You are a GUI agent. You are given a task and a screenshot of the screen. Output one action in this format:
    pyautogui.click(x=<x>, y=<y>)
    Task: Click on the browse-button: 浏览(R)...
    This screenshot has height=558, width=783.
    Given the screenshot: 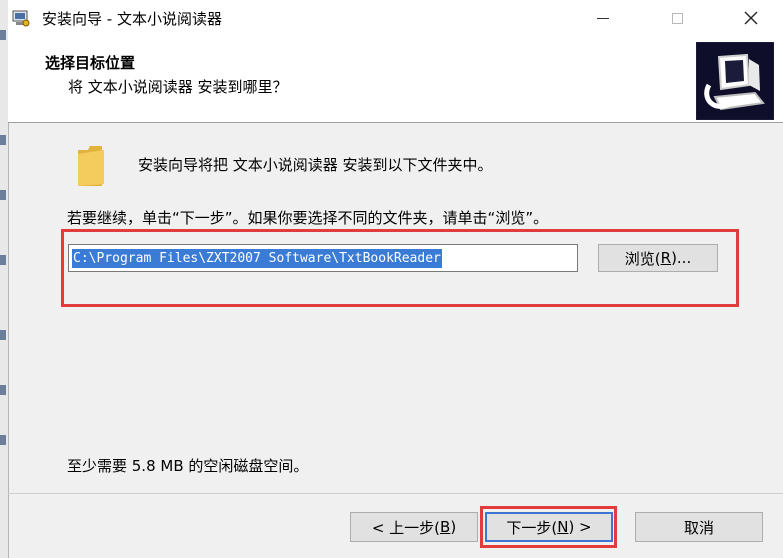 What is the action you would take?
    pyautogui.click(x=658, y=258)
    